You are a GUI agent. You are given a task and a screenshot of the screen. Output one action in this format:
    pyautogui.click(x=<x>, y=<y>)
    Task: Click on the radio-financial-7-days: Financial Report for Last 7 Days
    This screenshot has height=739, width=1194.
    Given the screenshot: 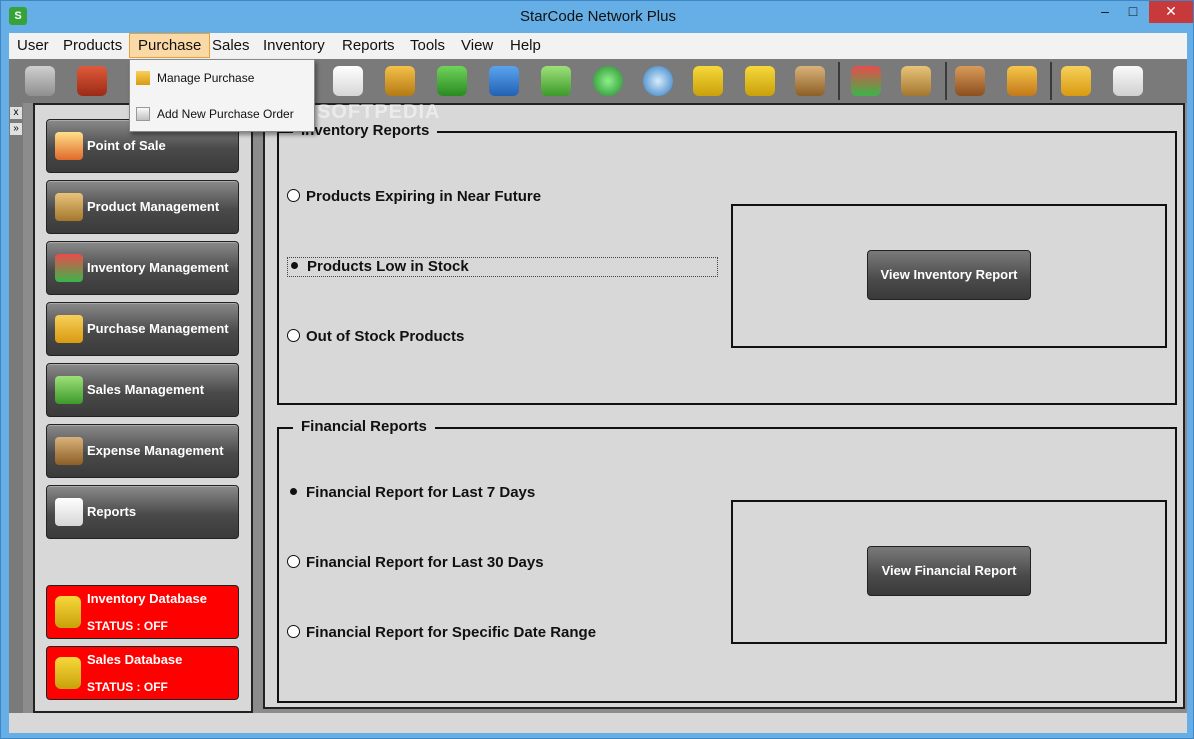 What is the action you would take?
    pyautogui.click(x=411, y=494)
    